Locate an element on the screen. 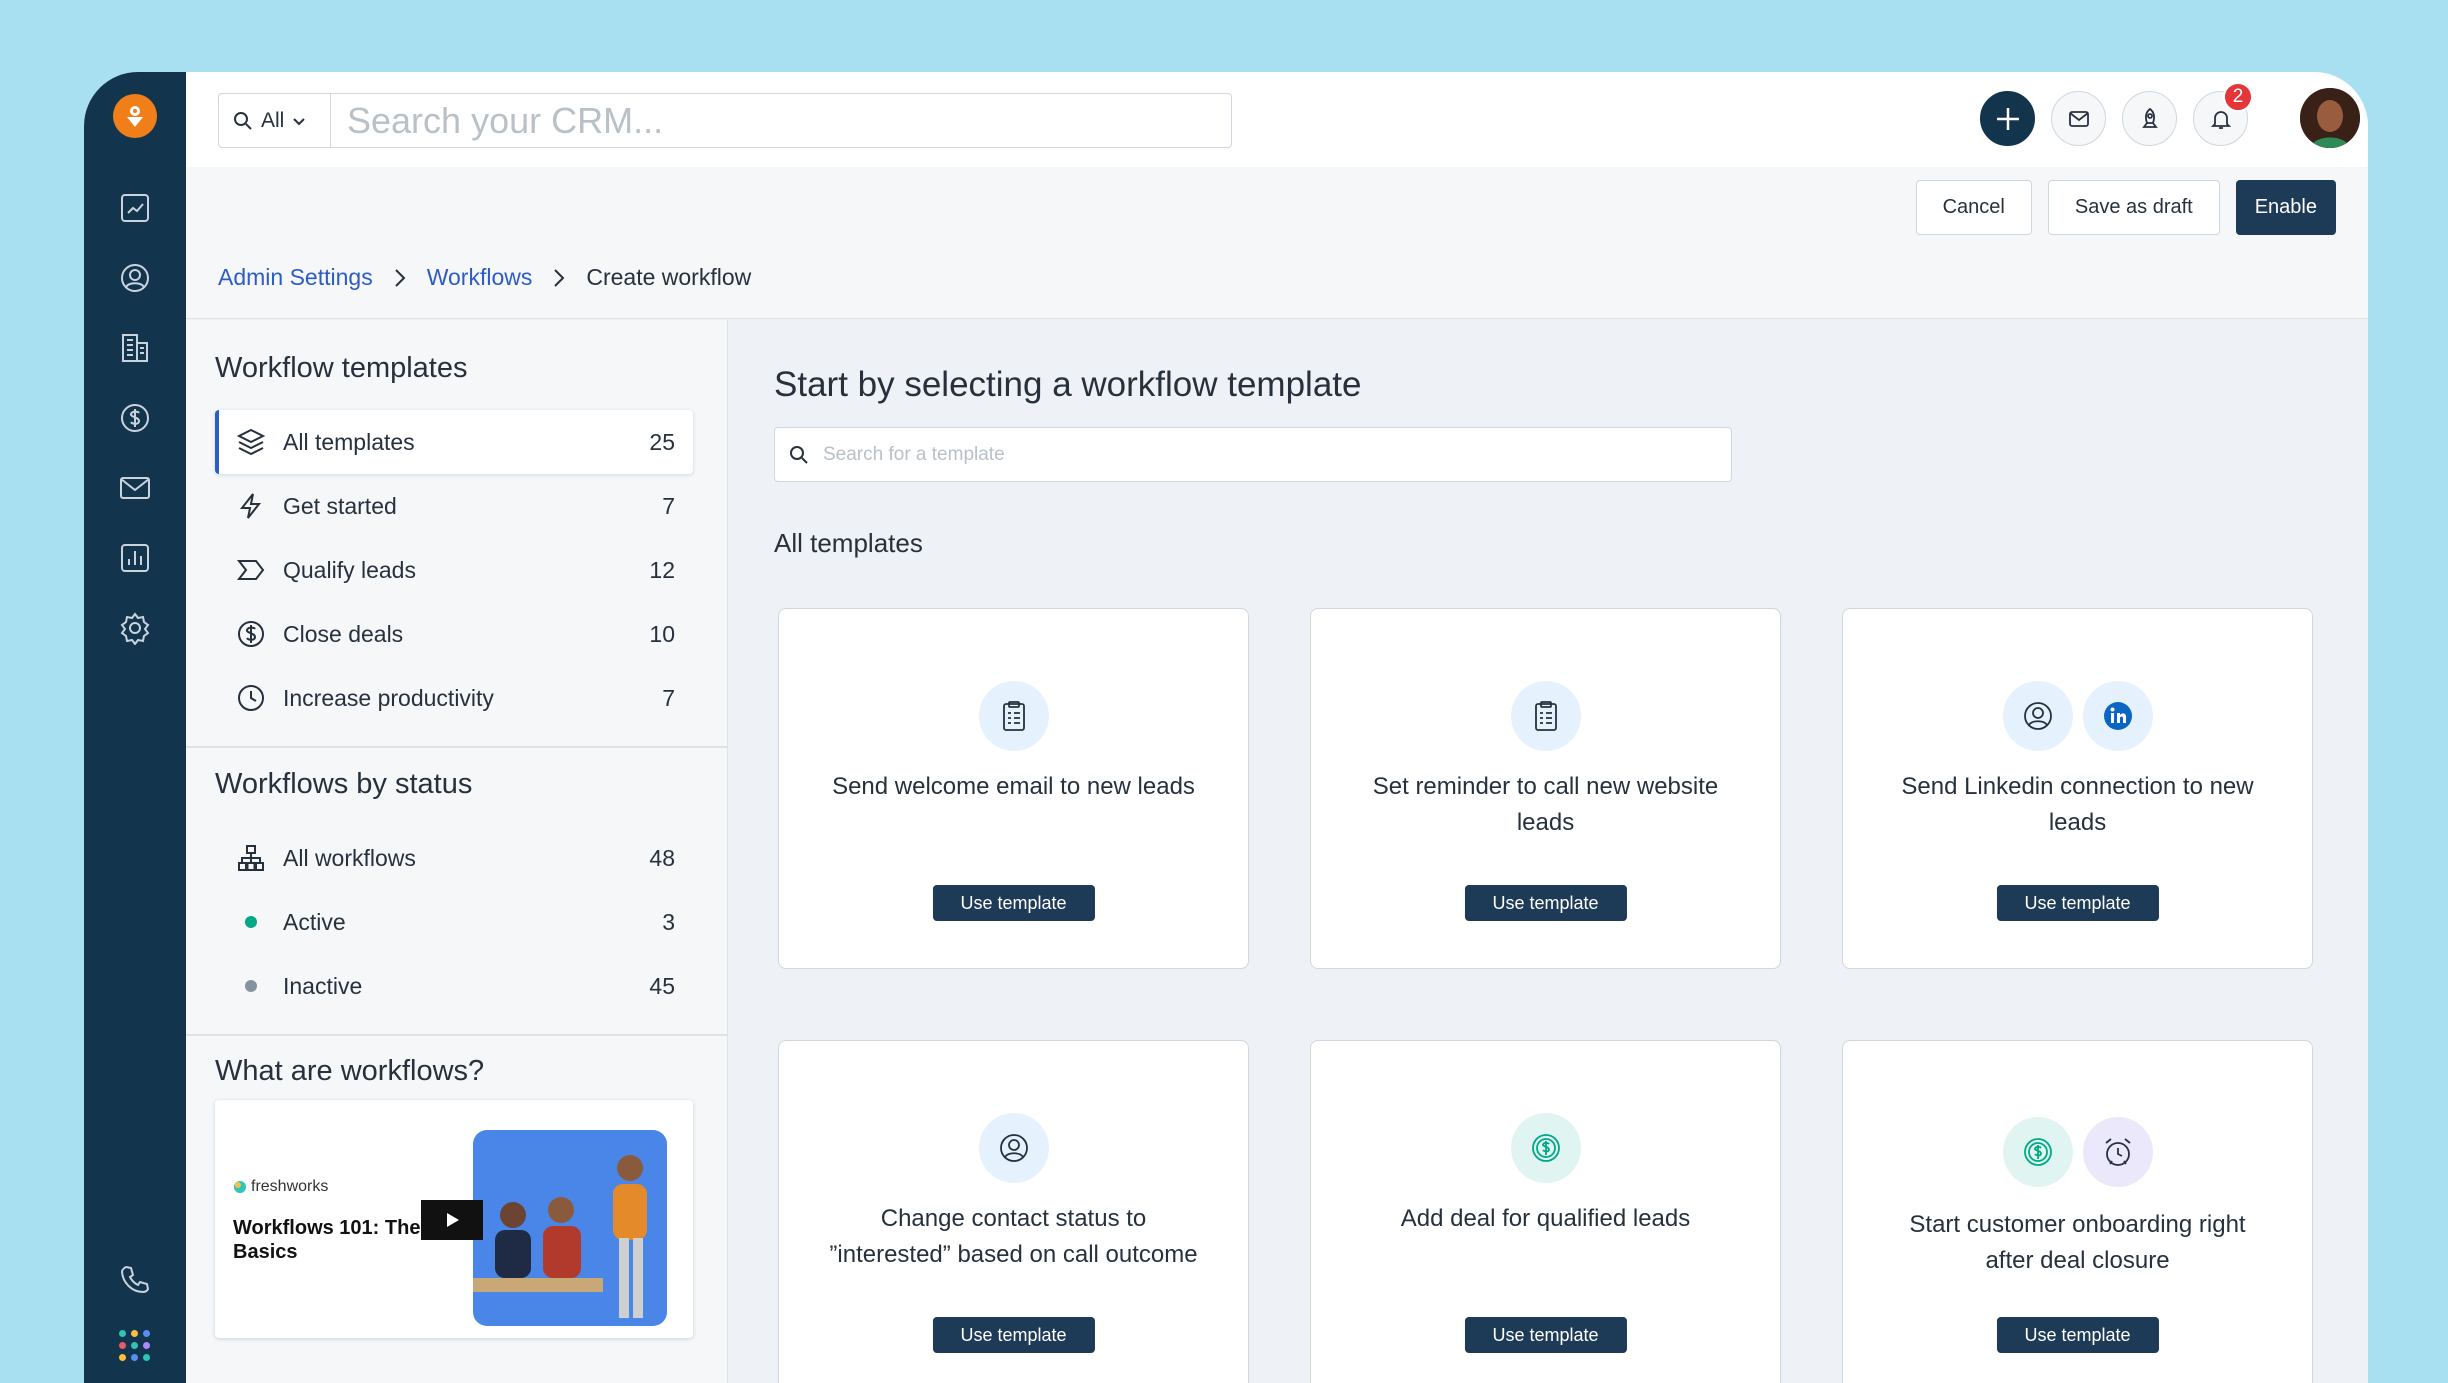 This screenshot has height=1383, width=2448. quick-add-button is located at coordinates (2007, 118).